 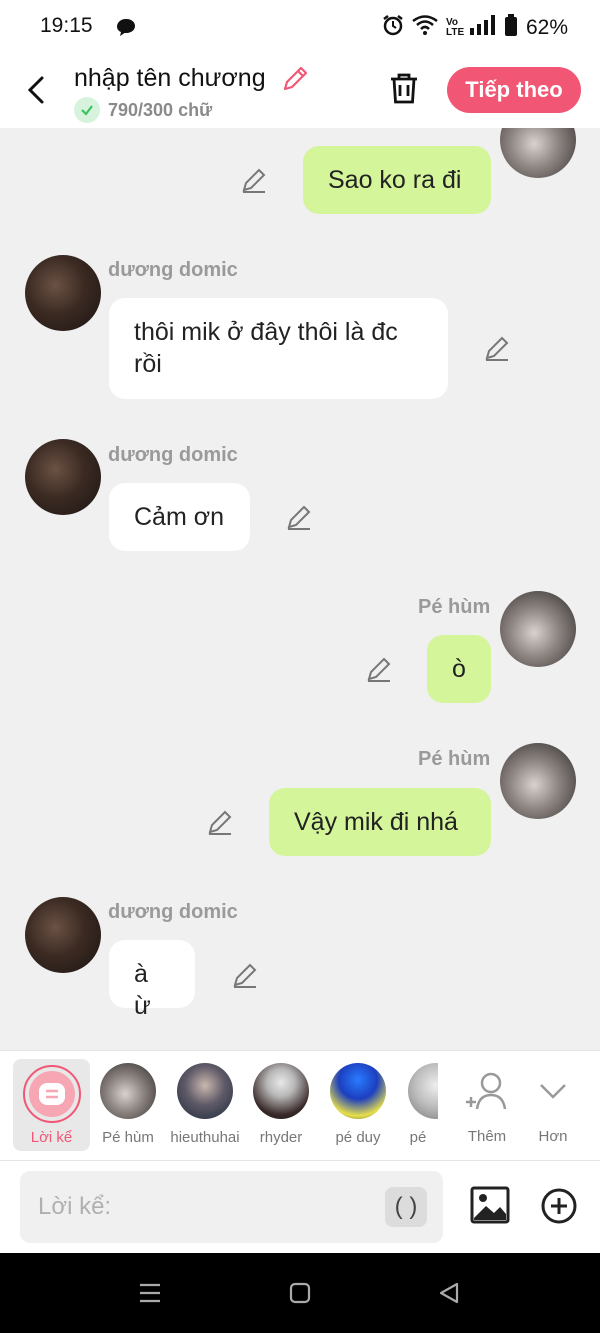 I want to click on wifi-icon, so click(x=425, y=28).